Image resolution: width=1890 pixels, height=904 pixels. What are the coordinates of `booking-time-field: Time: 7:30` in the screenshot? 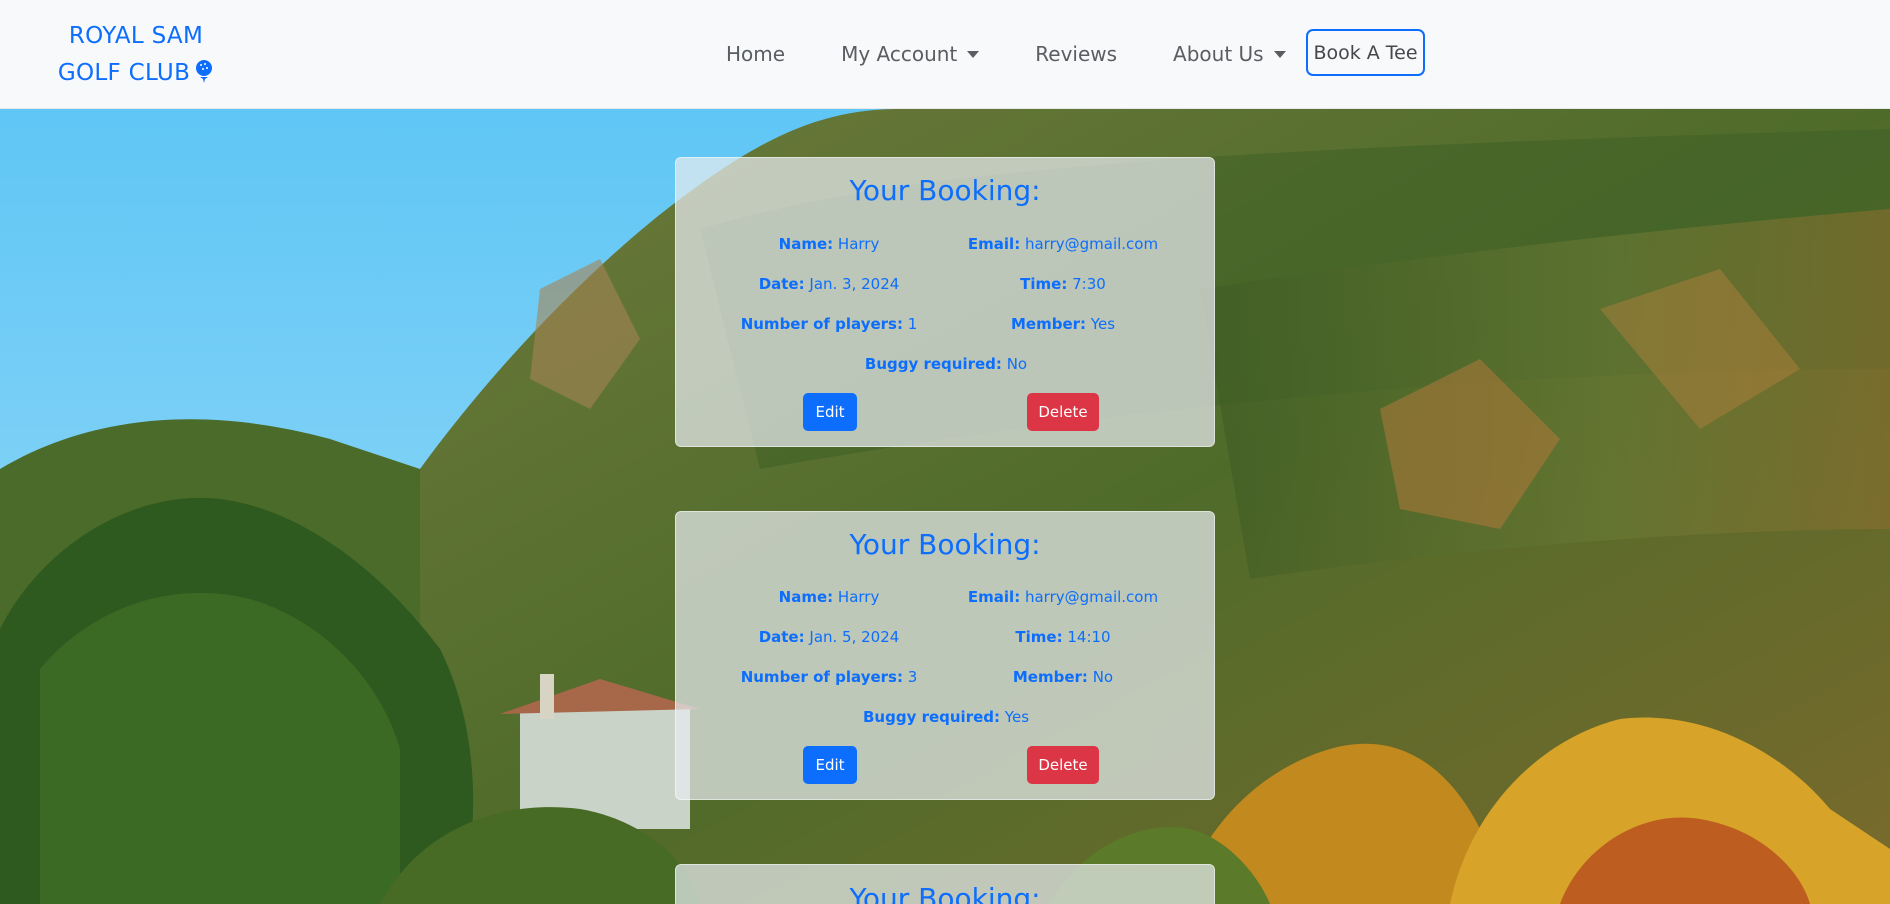 It's located at (1063, 284).